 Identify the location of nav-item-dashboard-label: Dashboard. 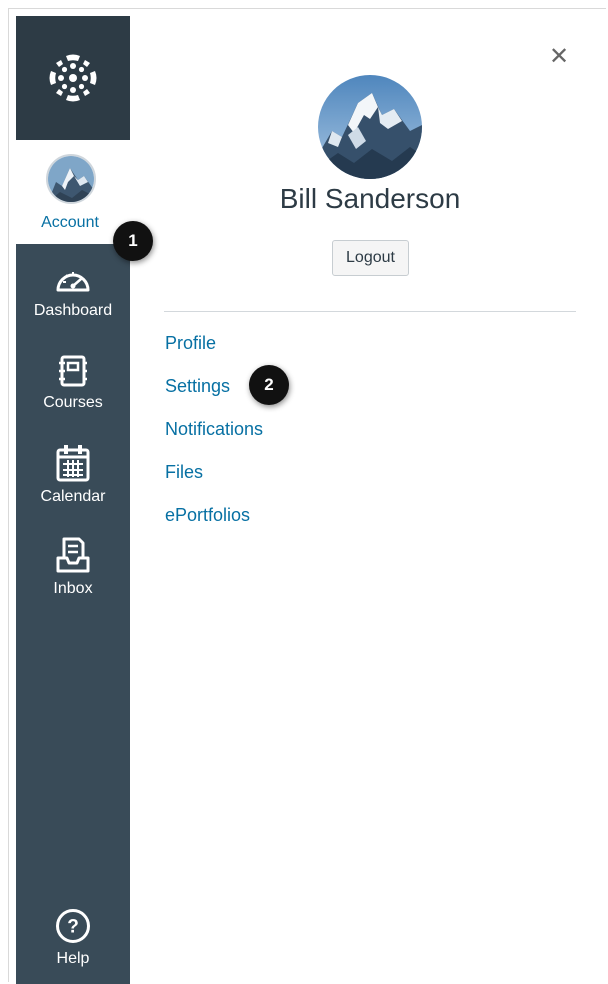
(73, 310).